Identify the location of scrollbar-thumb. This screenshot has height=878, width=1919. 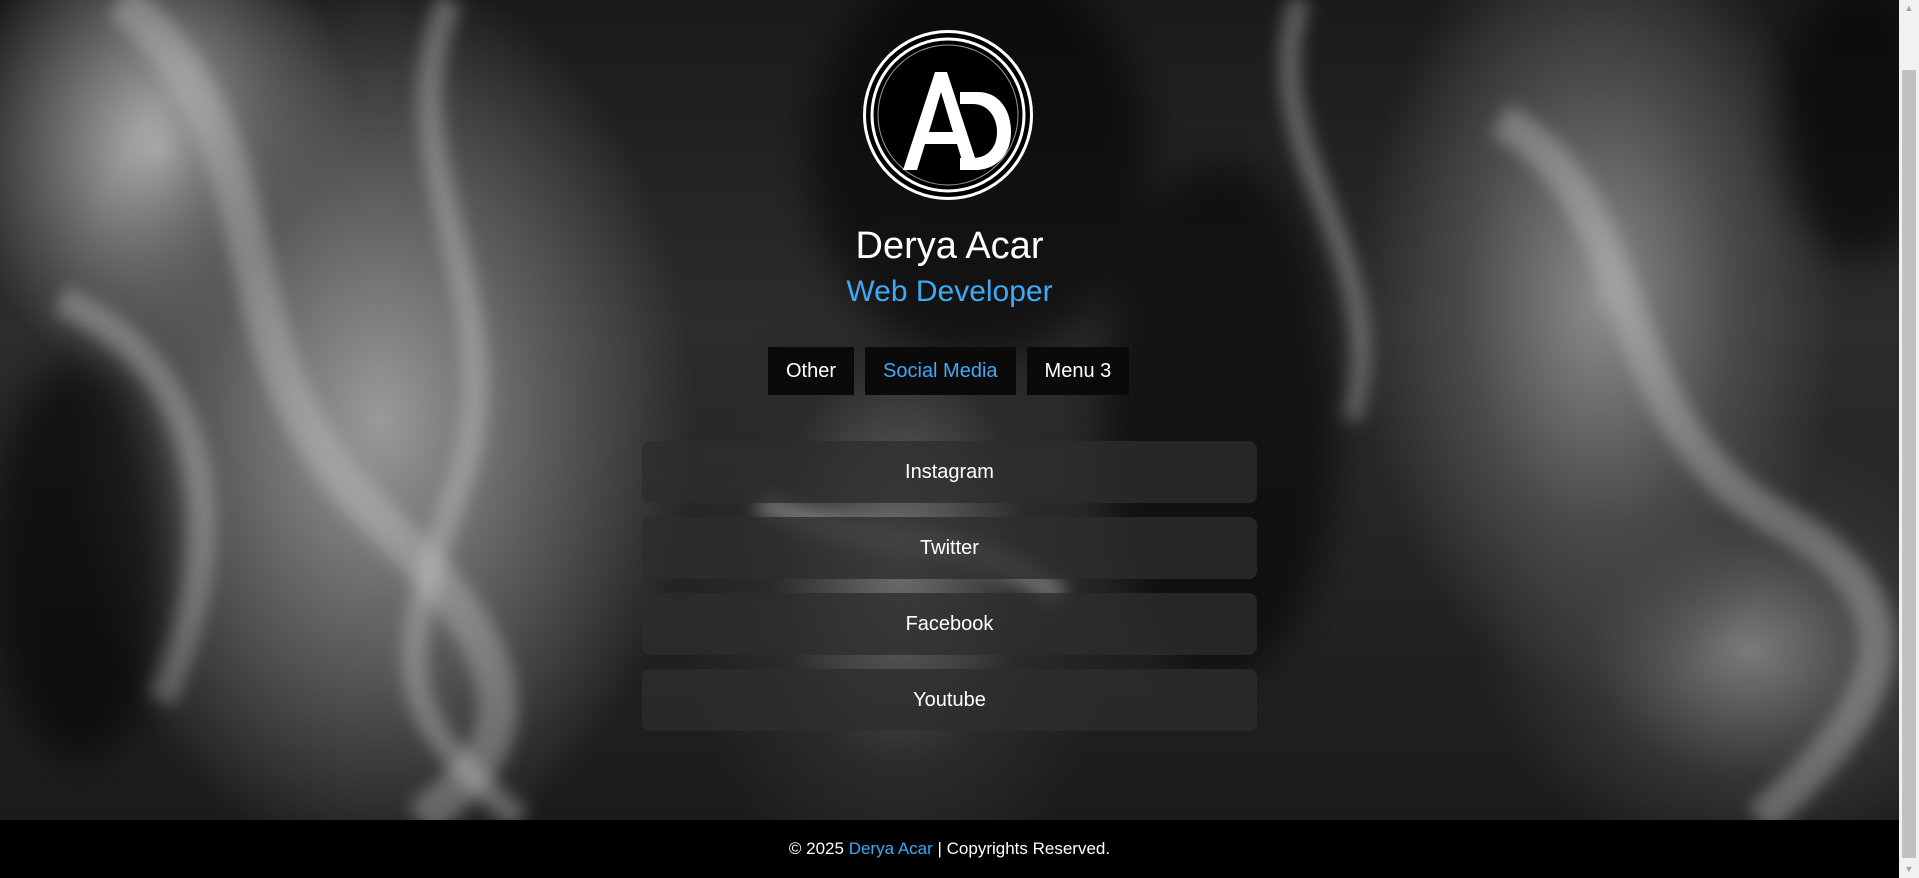
(1909, 464).